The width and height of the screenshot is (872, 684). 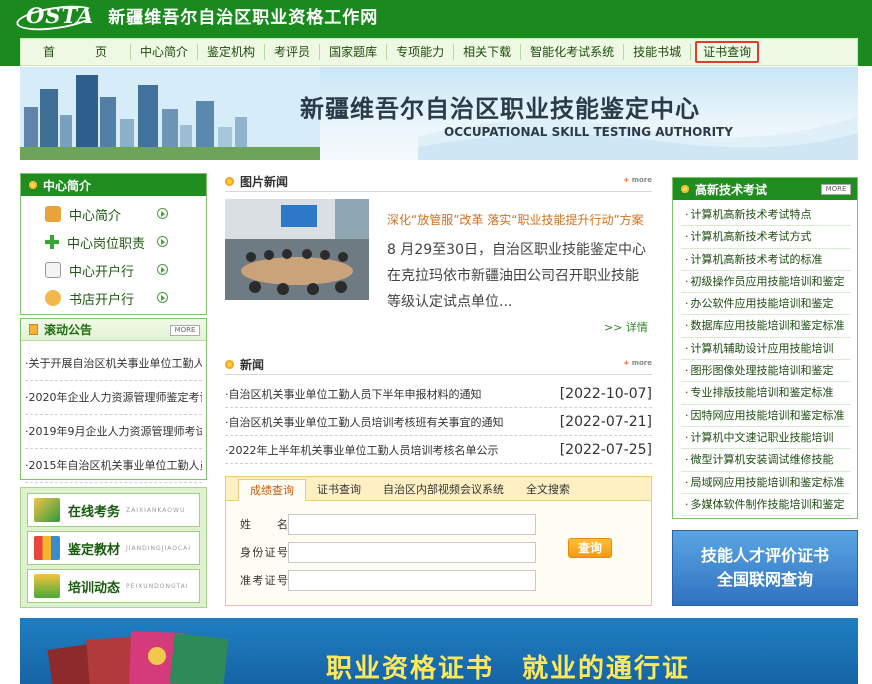 I want to click on ticket-number-input, so click(x=412, y=580).